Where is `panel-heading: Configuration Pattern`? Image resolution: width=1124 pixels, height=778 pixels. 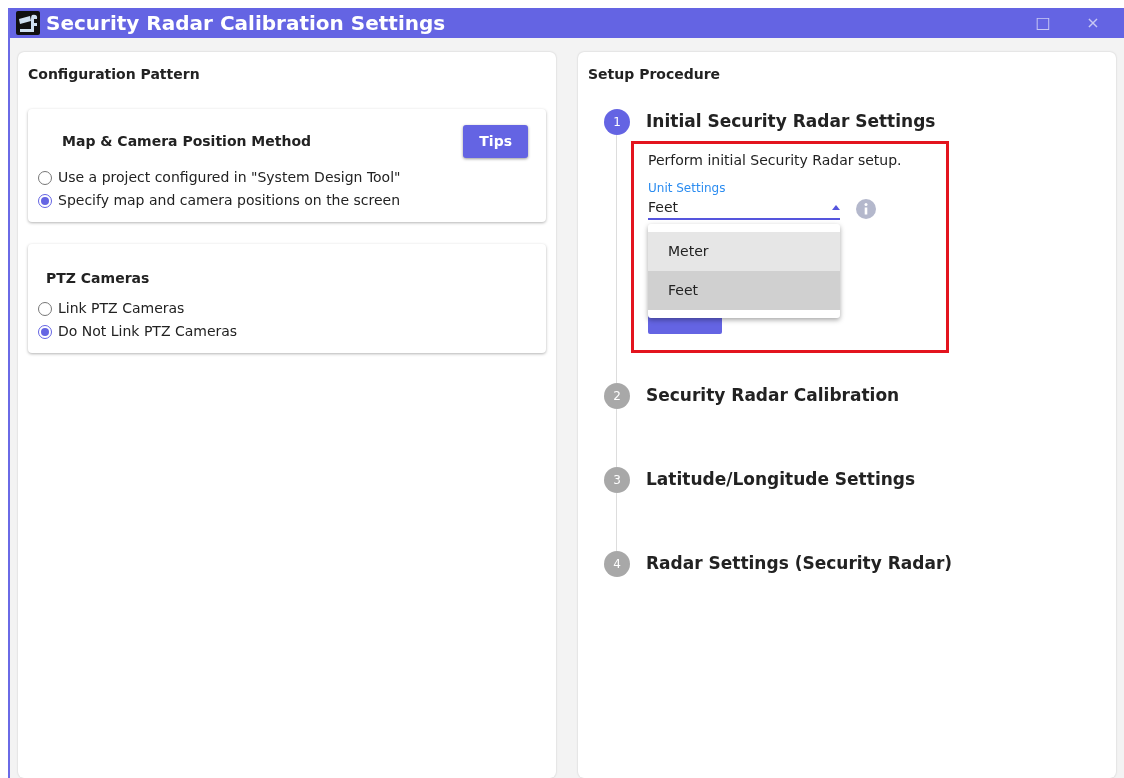
panel-heading: Configuration Pattern is located at coordinates (114, 74).